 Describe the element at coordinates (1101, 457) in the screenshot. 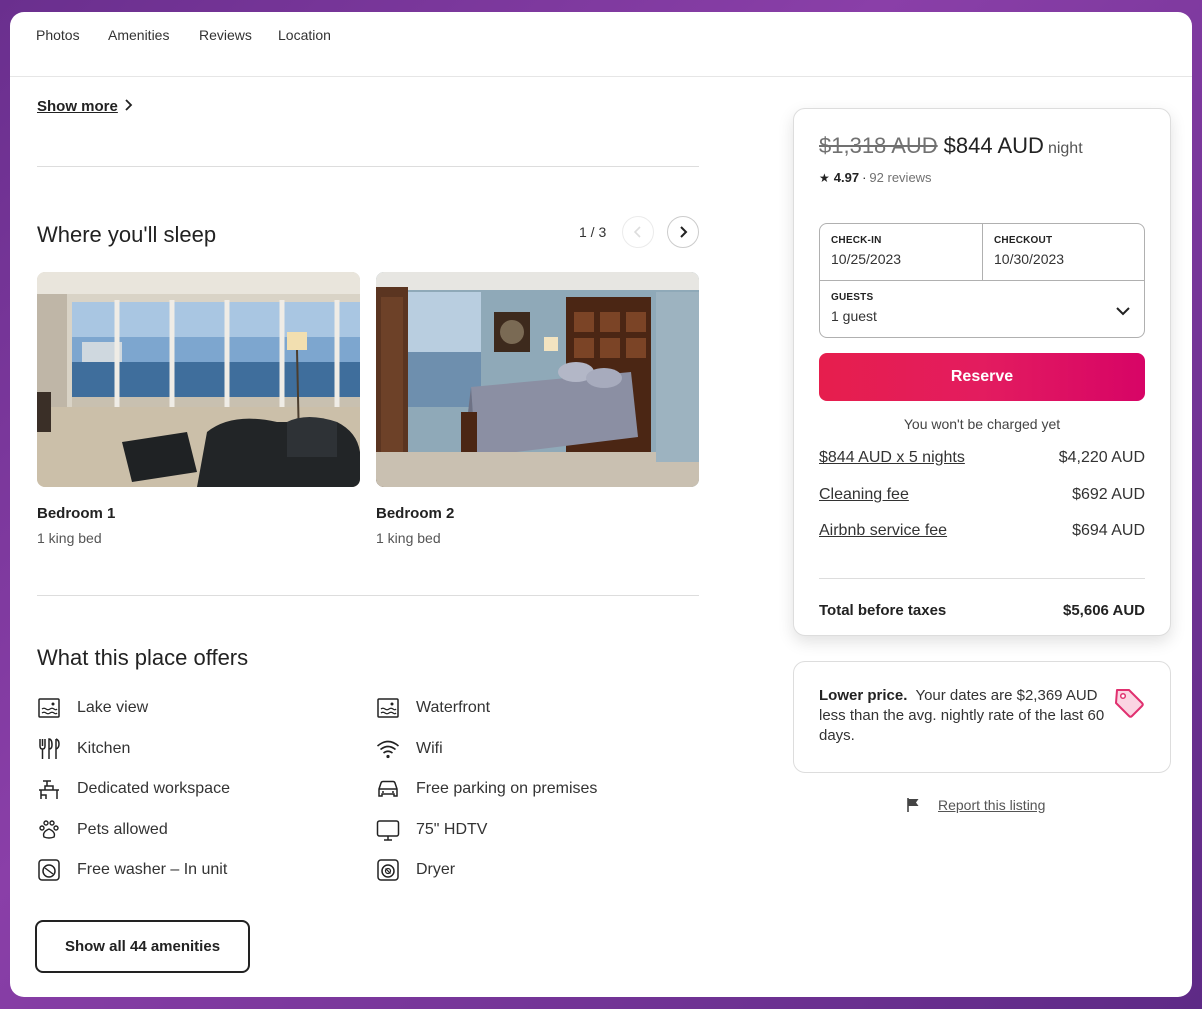

I see `fee-amount: $4,220 AUD` at that location.